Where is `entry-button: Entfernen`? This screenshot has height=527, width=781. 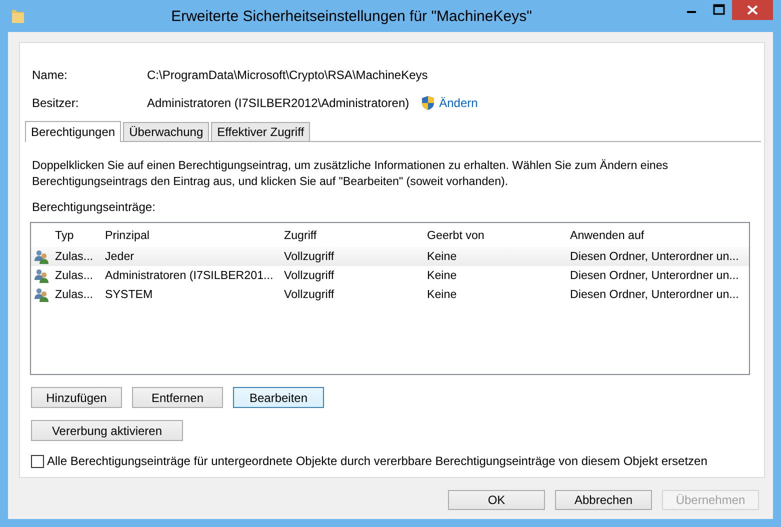
entry-button: Entfernen is located at coordinates (177, 397).